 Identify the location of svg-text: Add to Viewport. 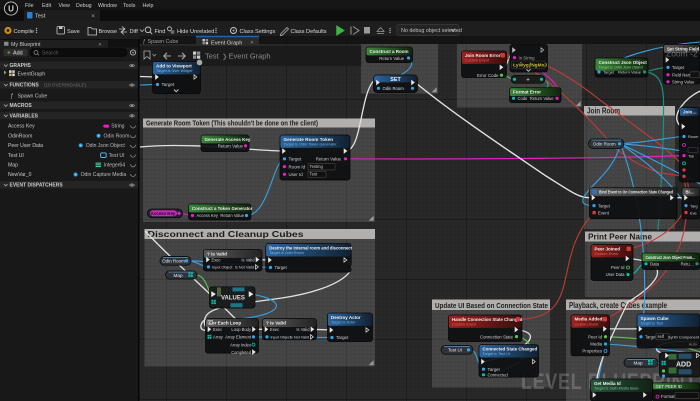
(174, 65).